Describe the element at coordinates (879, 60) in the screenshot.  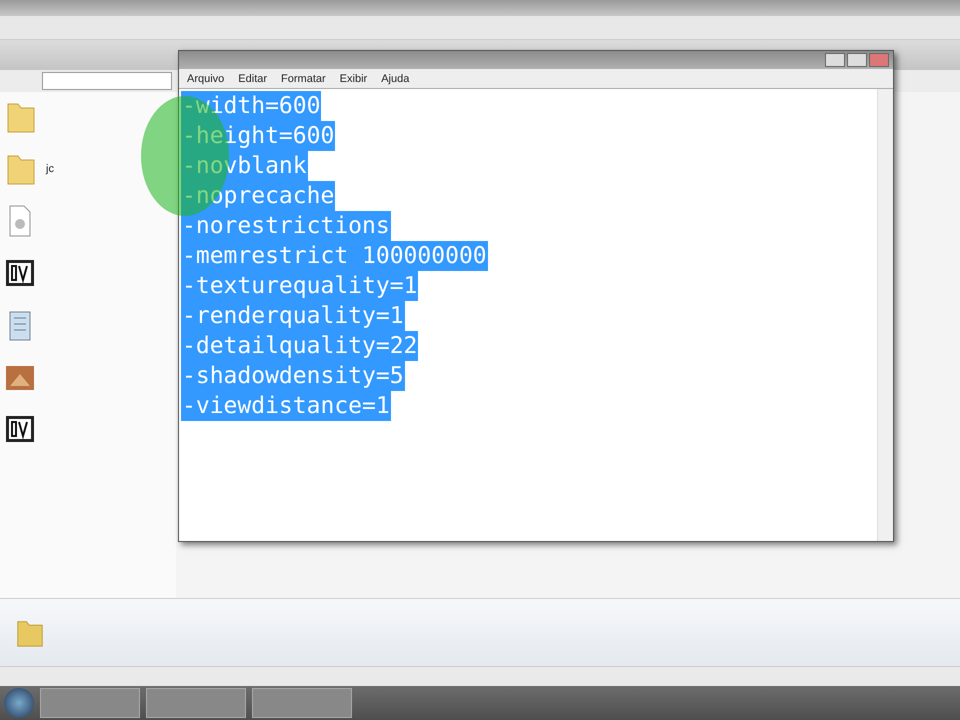
I see `close-button` at that location.